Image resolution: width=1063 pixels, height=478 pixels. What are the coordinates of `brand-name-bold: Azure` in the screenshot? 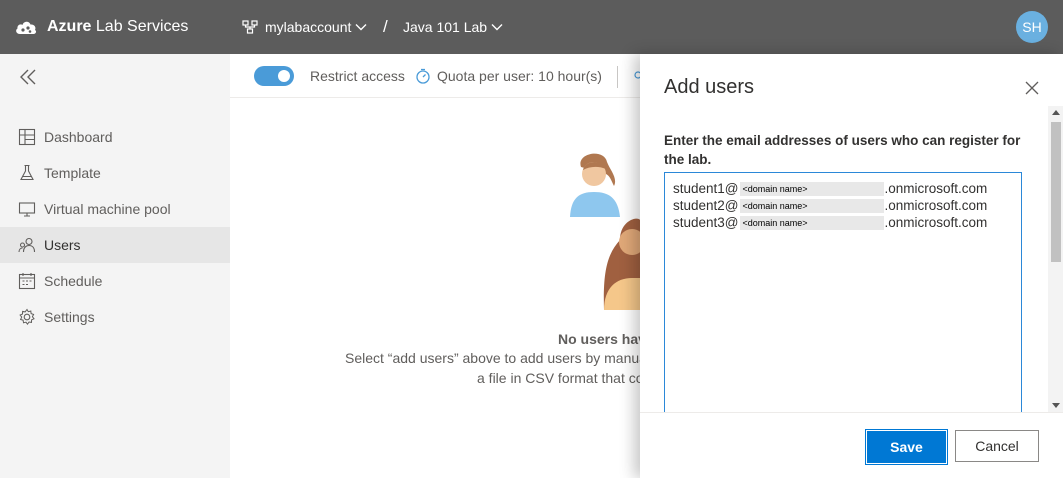 It's located at (69, 26).